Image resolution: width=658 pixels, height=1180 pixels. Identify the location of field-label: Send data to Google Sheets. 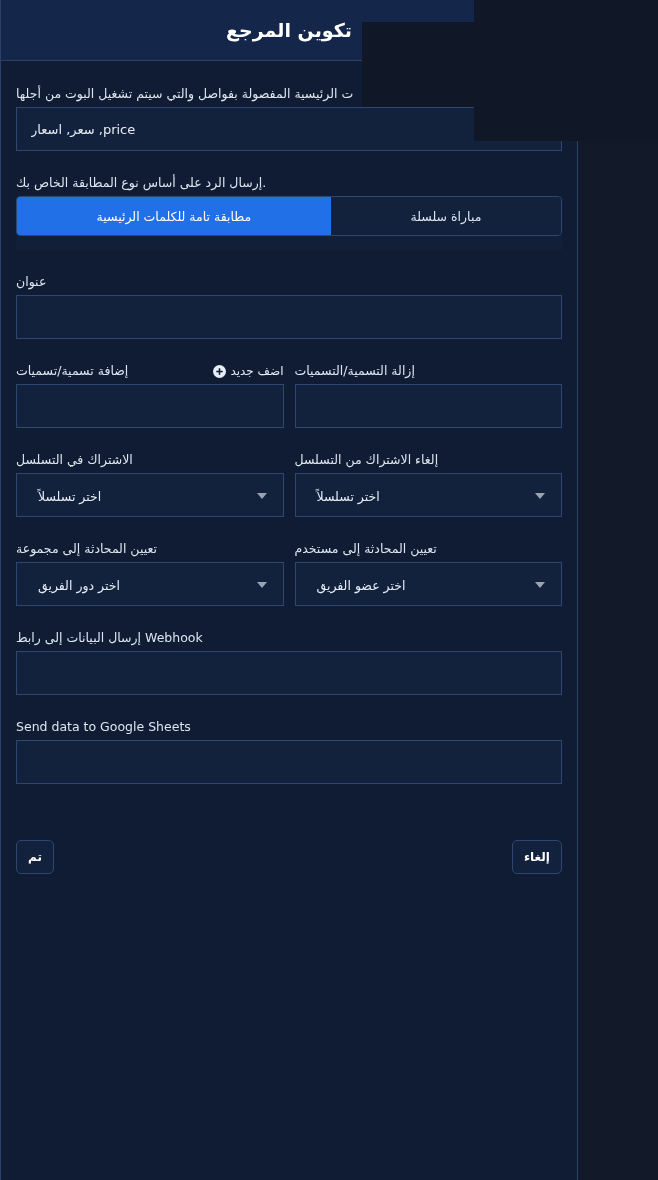
(103, 727).